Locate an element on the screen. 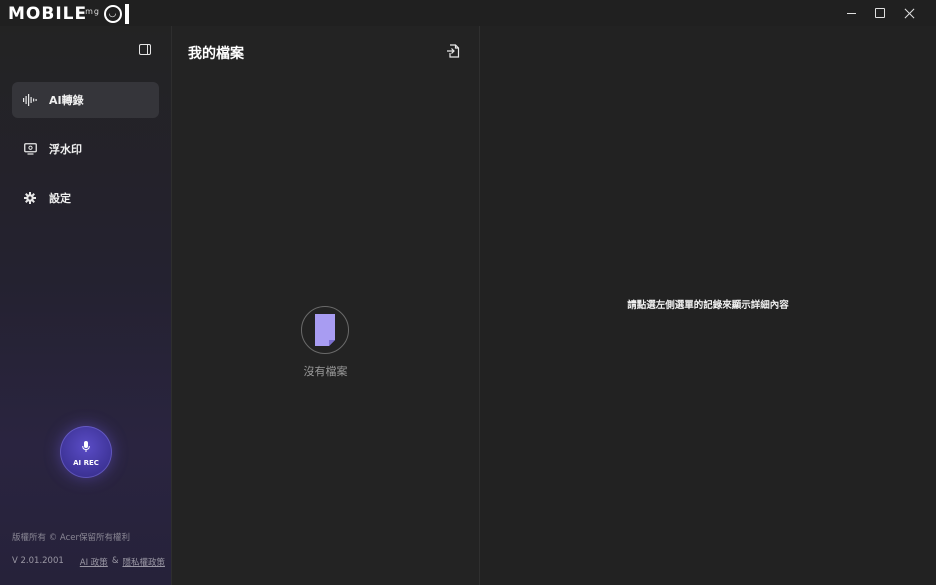 The height and width of the screenshot is (585, 936). close-button is located at coordinates (909, 13).